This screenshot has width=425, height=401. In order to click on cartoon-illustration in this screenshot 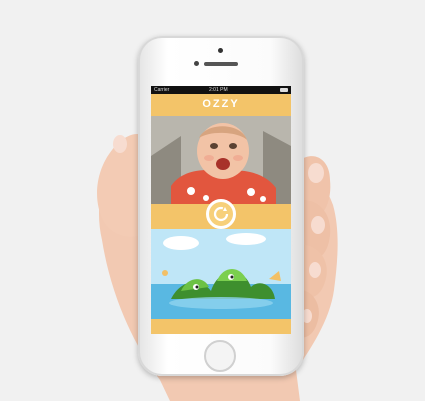, I will do `click(221, 274)`.